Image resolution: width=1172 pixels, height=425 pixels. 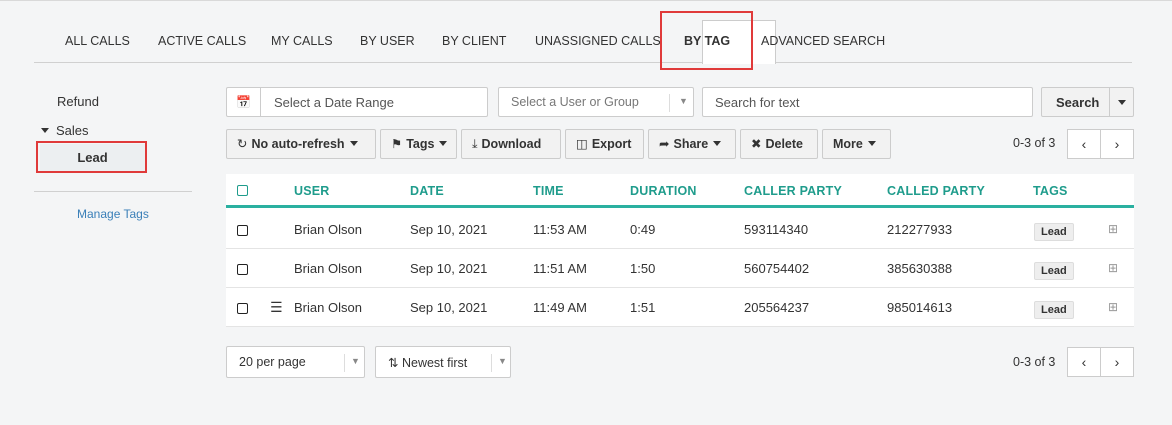 I want to click on export-button: ◫ Export, so click(x=604, y=144).